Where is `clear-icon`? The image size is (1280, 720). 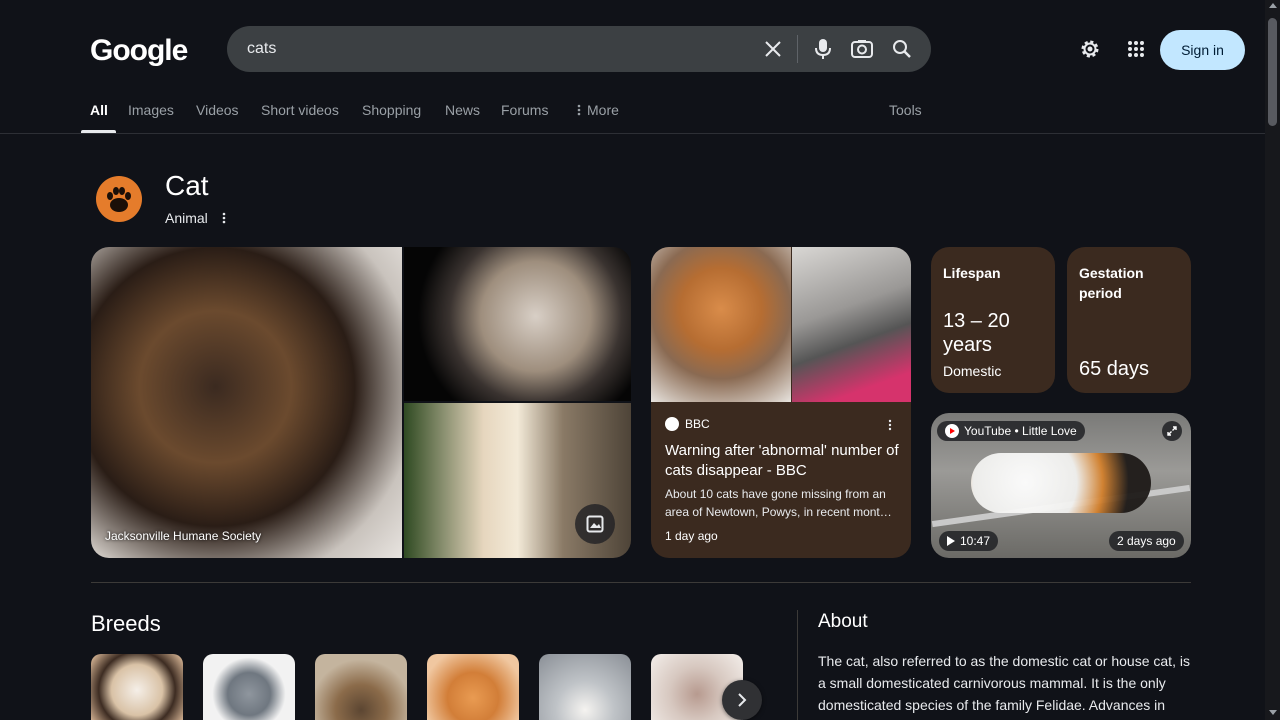 clear-icon is located at coordinates (773, 49).